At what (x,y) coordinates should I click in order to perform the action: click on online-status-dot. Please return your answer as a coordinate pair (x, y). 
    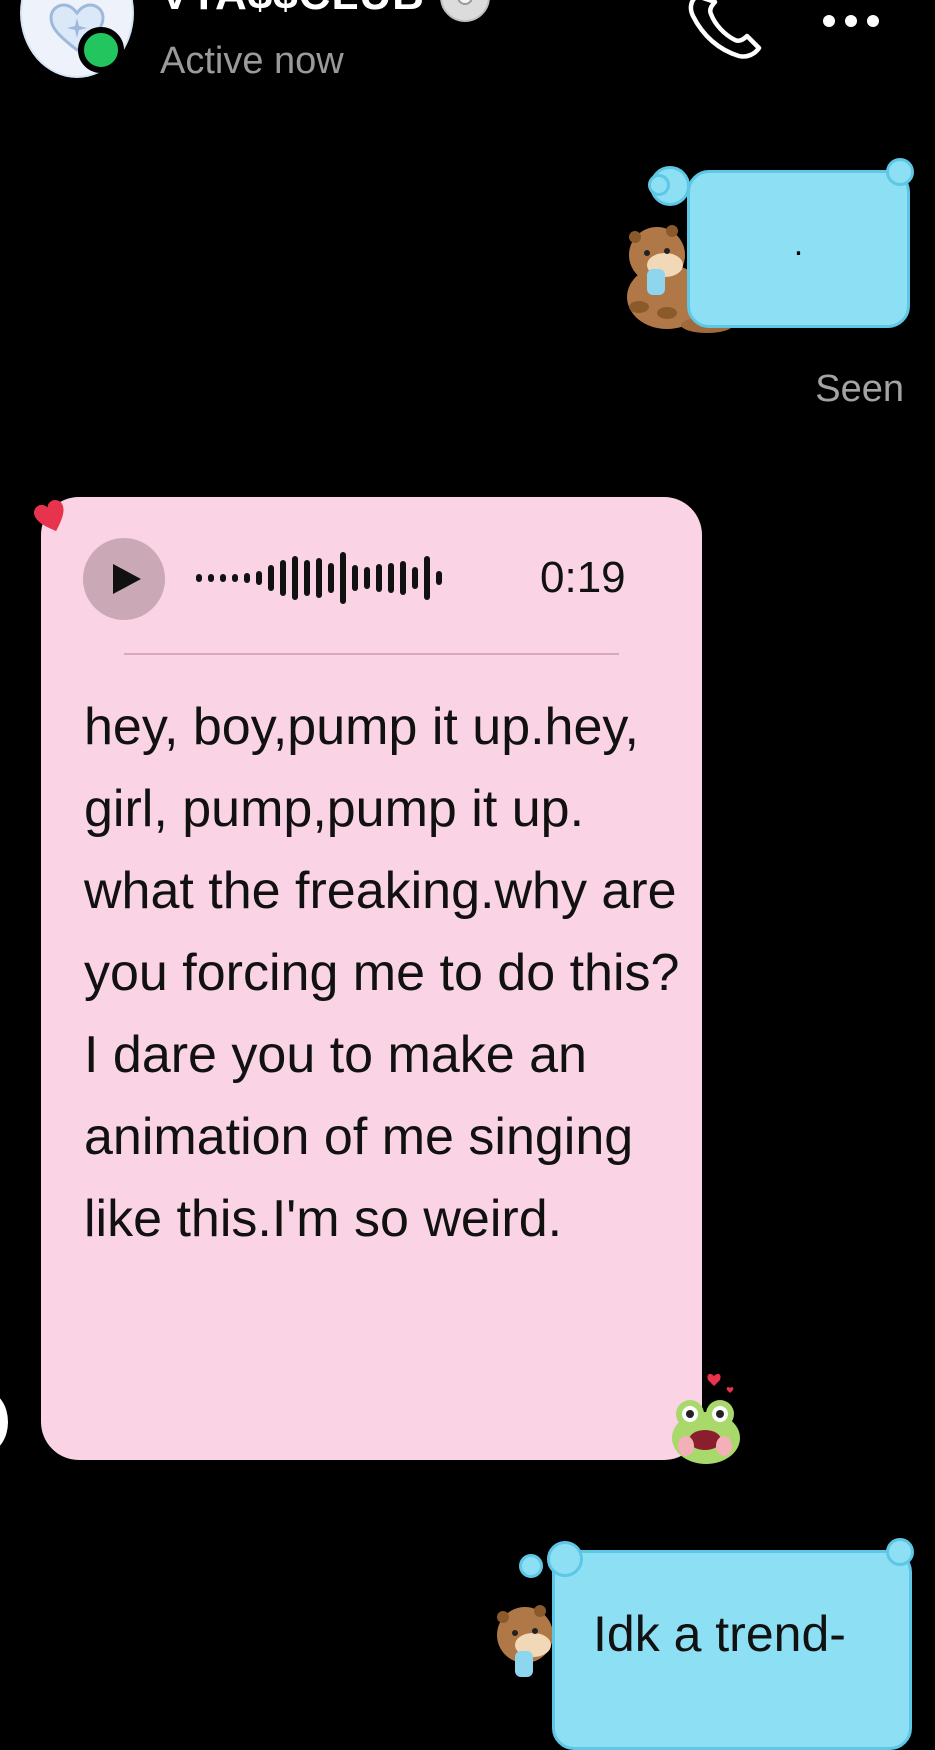
    Looking at the image, I should click on (101, 50).